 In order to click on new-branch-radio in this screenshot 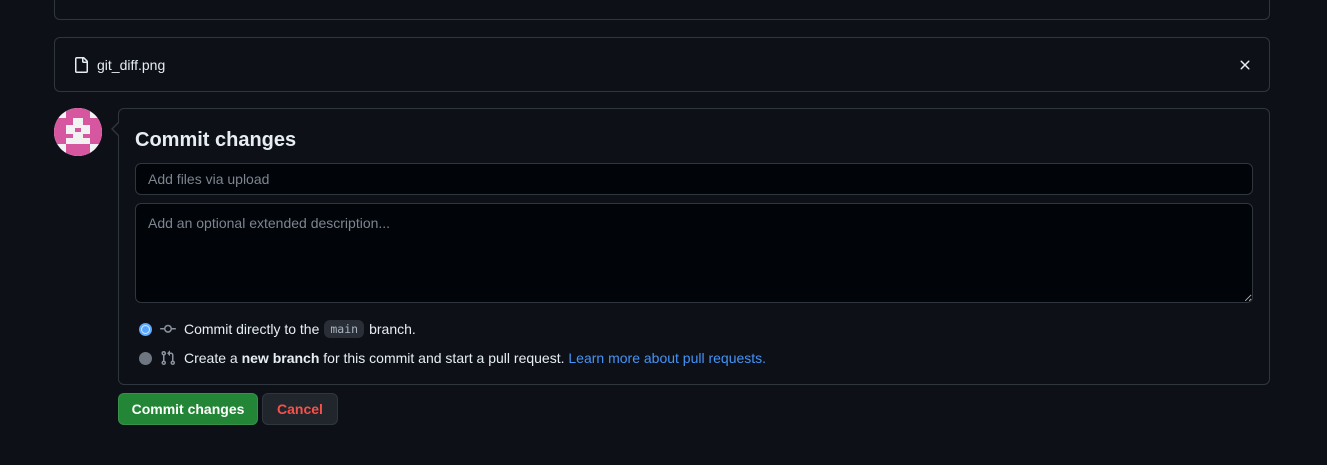, I will do `click(145, 358)`.